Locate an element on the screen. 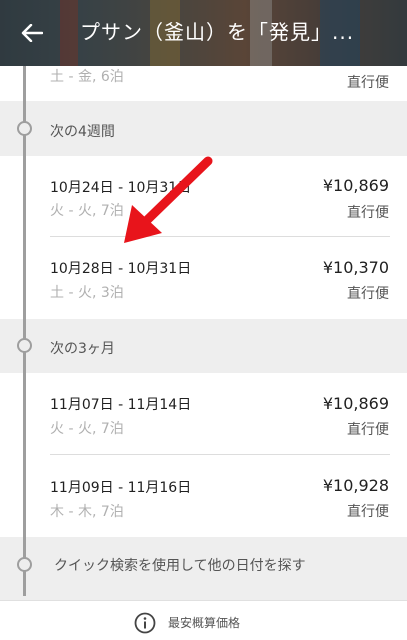 Image resolution: width=407 pixels, height=640 pixels. back-button is located at coordinates (32, 33).